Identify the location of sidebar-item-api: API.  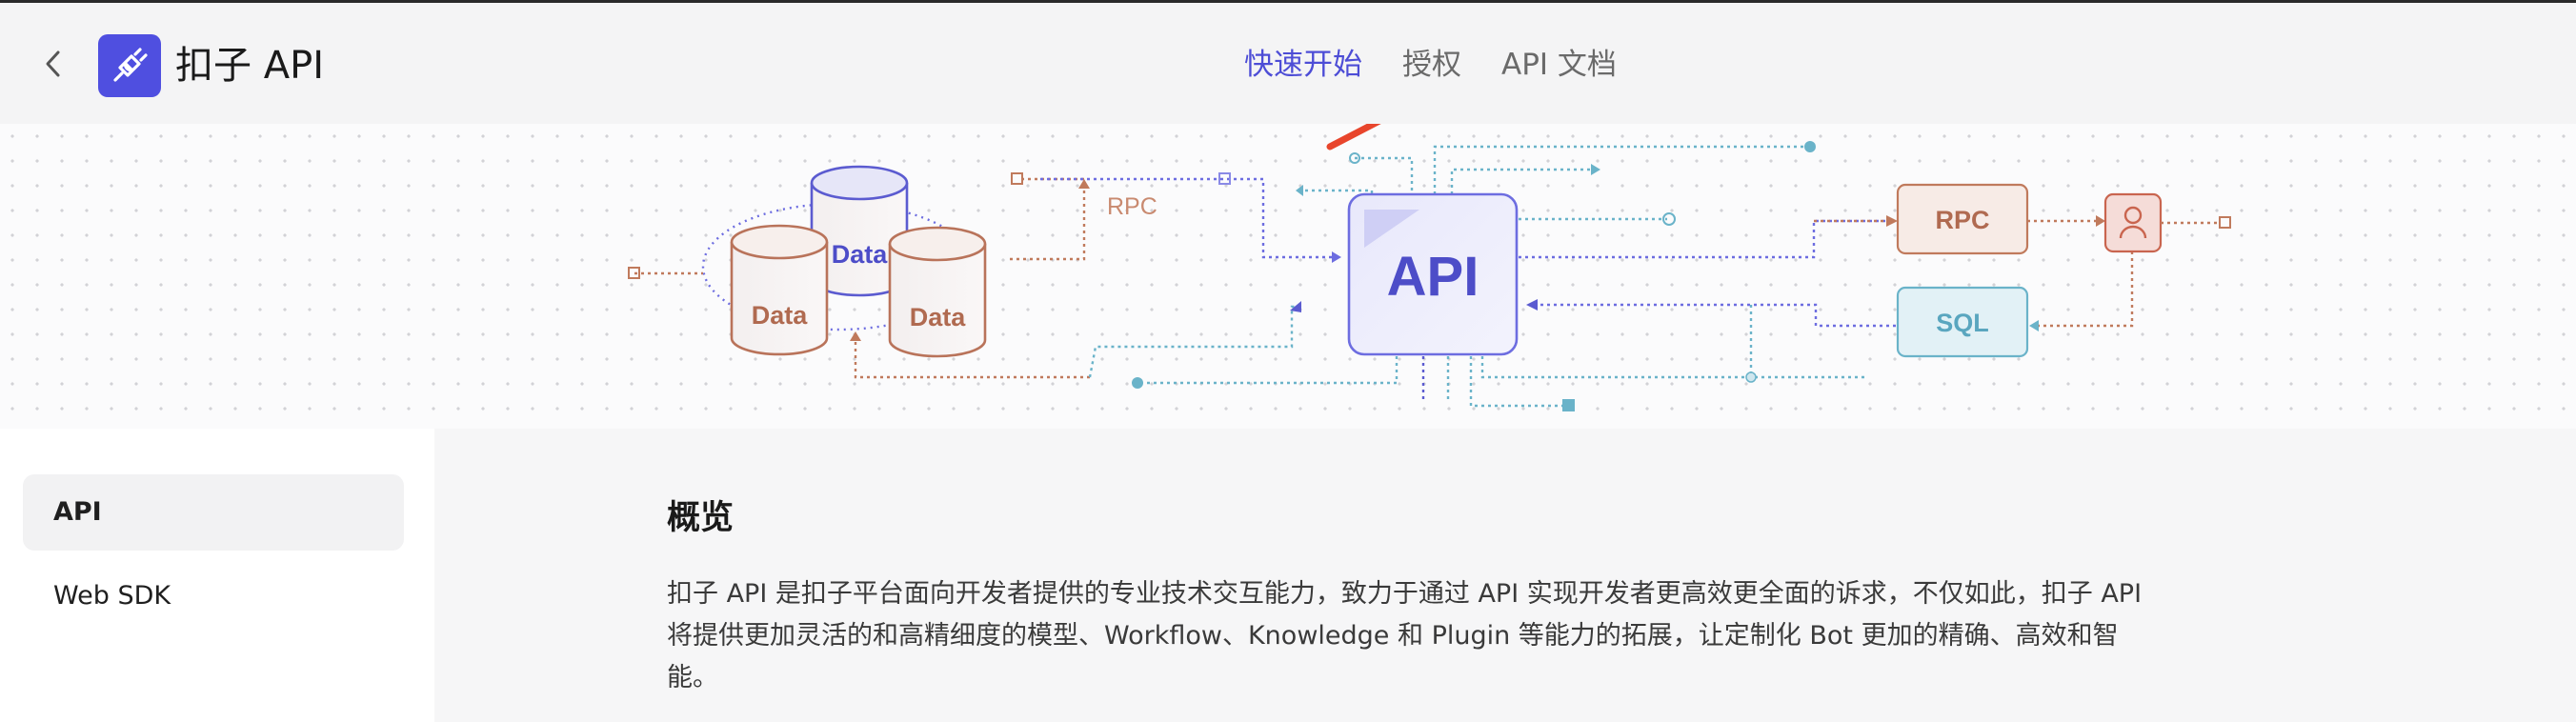
(214, 512).